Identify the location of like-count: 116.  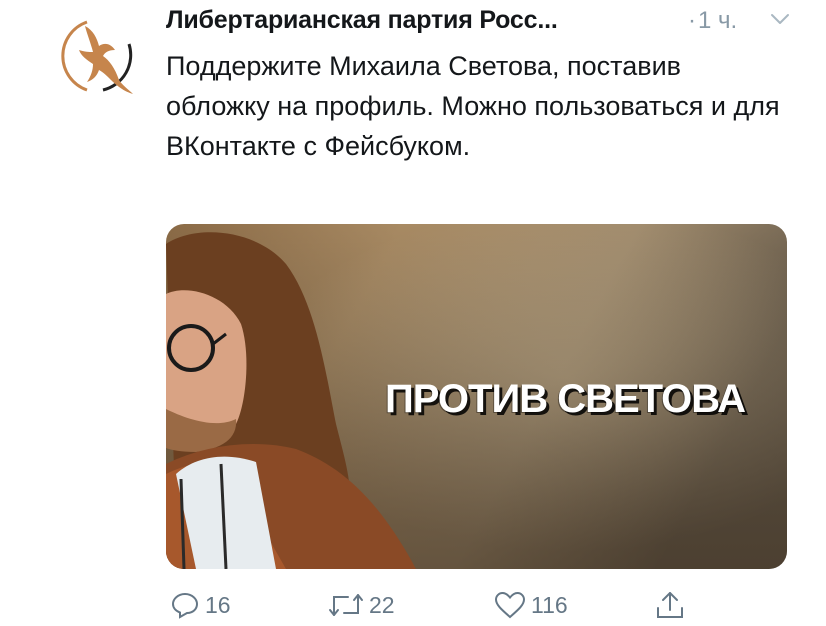
(549, 604).